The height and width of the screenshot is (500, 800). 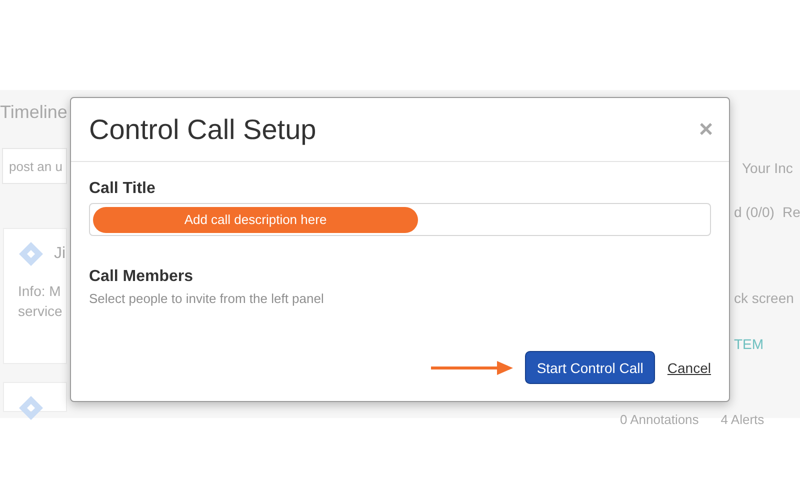 I want to click on page-title: Timeline, so click(x=34, y=112).